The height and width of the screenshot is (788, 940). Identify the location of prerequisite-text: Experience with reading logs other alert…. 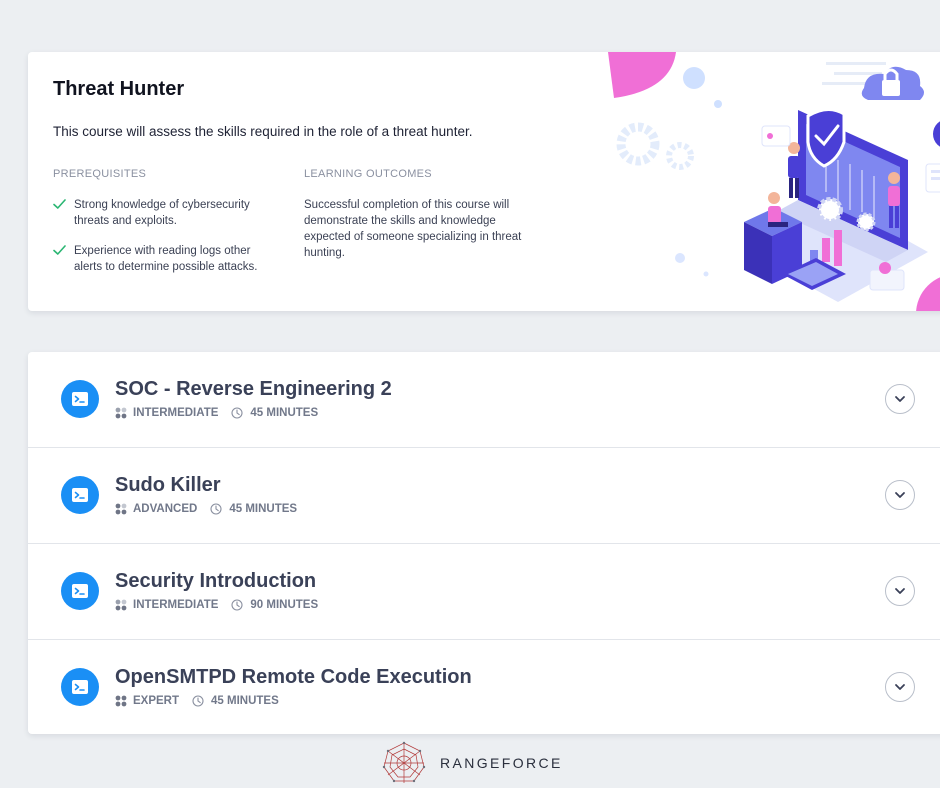
(166, 259).